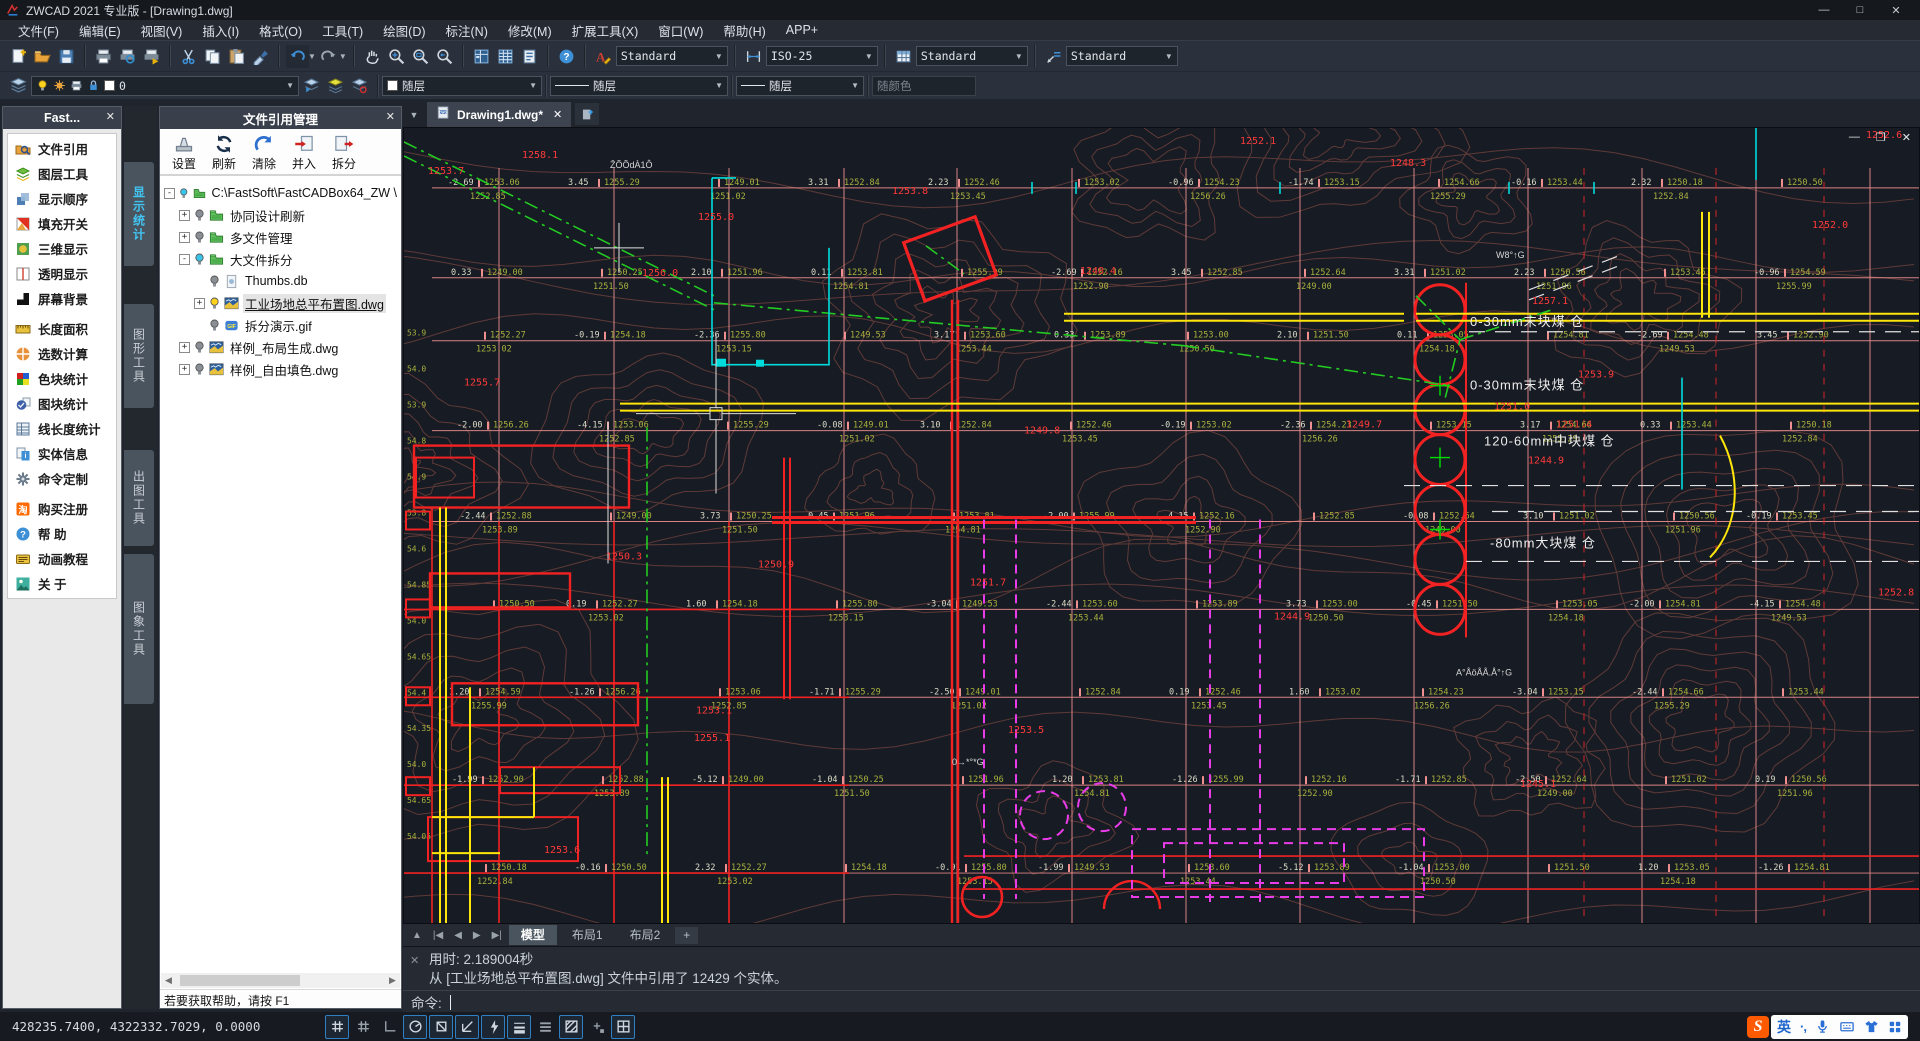 The image size is (1920, 1041). I want to click on skin-icon, so click(1871, 1026).